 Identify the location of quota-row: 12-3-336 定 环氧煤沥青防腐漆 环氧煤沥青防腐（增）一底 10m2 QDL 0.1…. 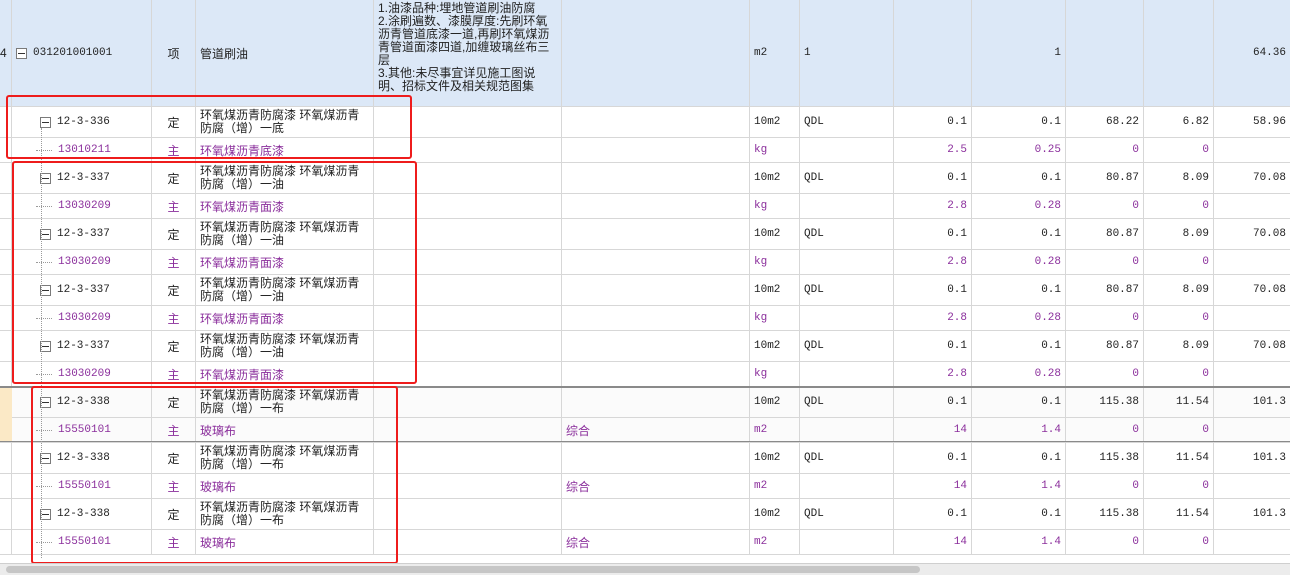
(645, 122).